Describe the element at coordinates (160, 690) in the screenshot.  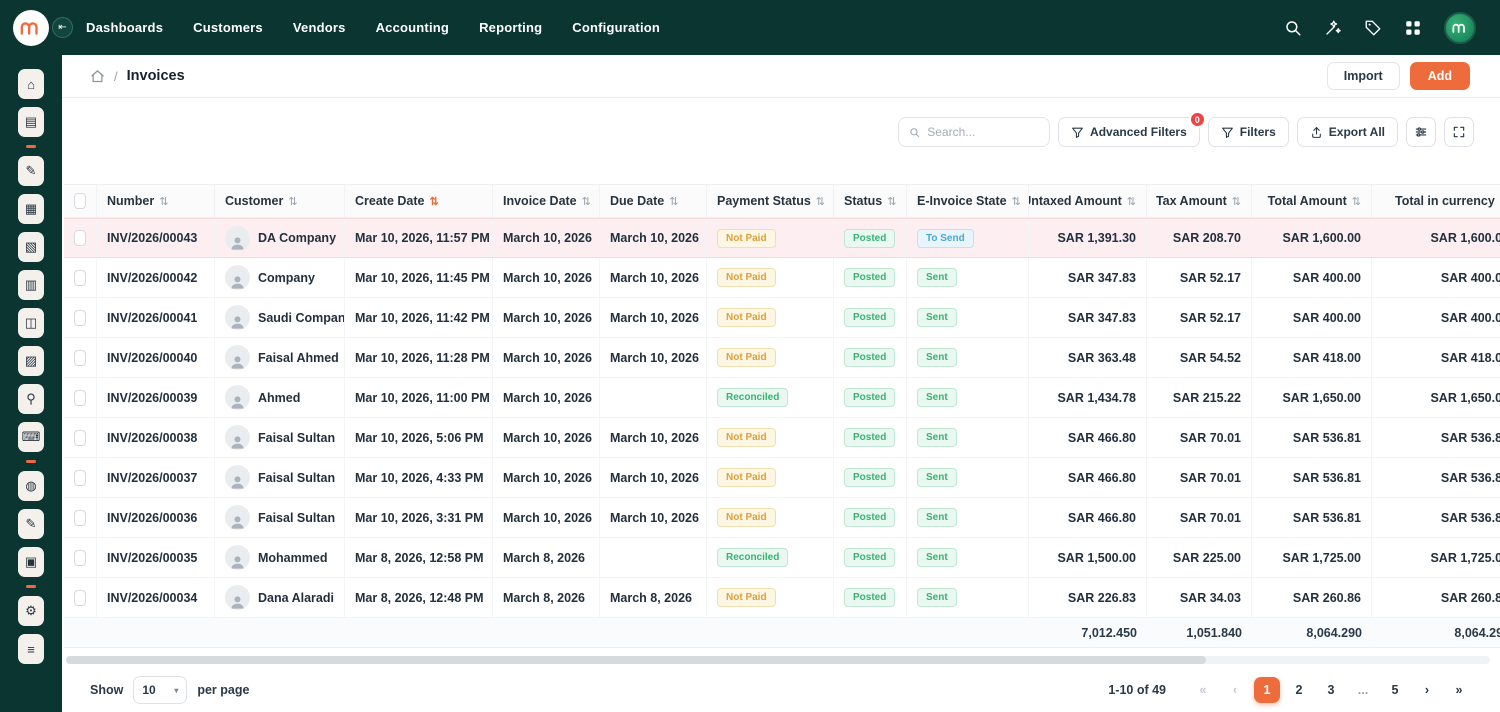
I see `per-page-select: 10 ▾` at that location.